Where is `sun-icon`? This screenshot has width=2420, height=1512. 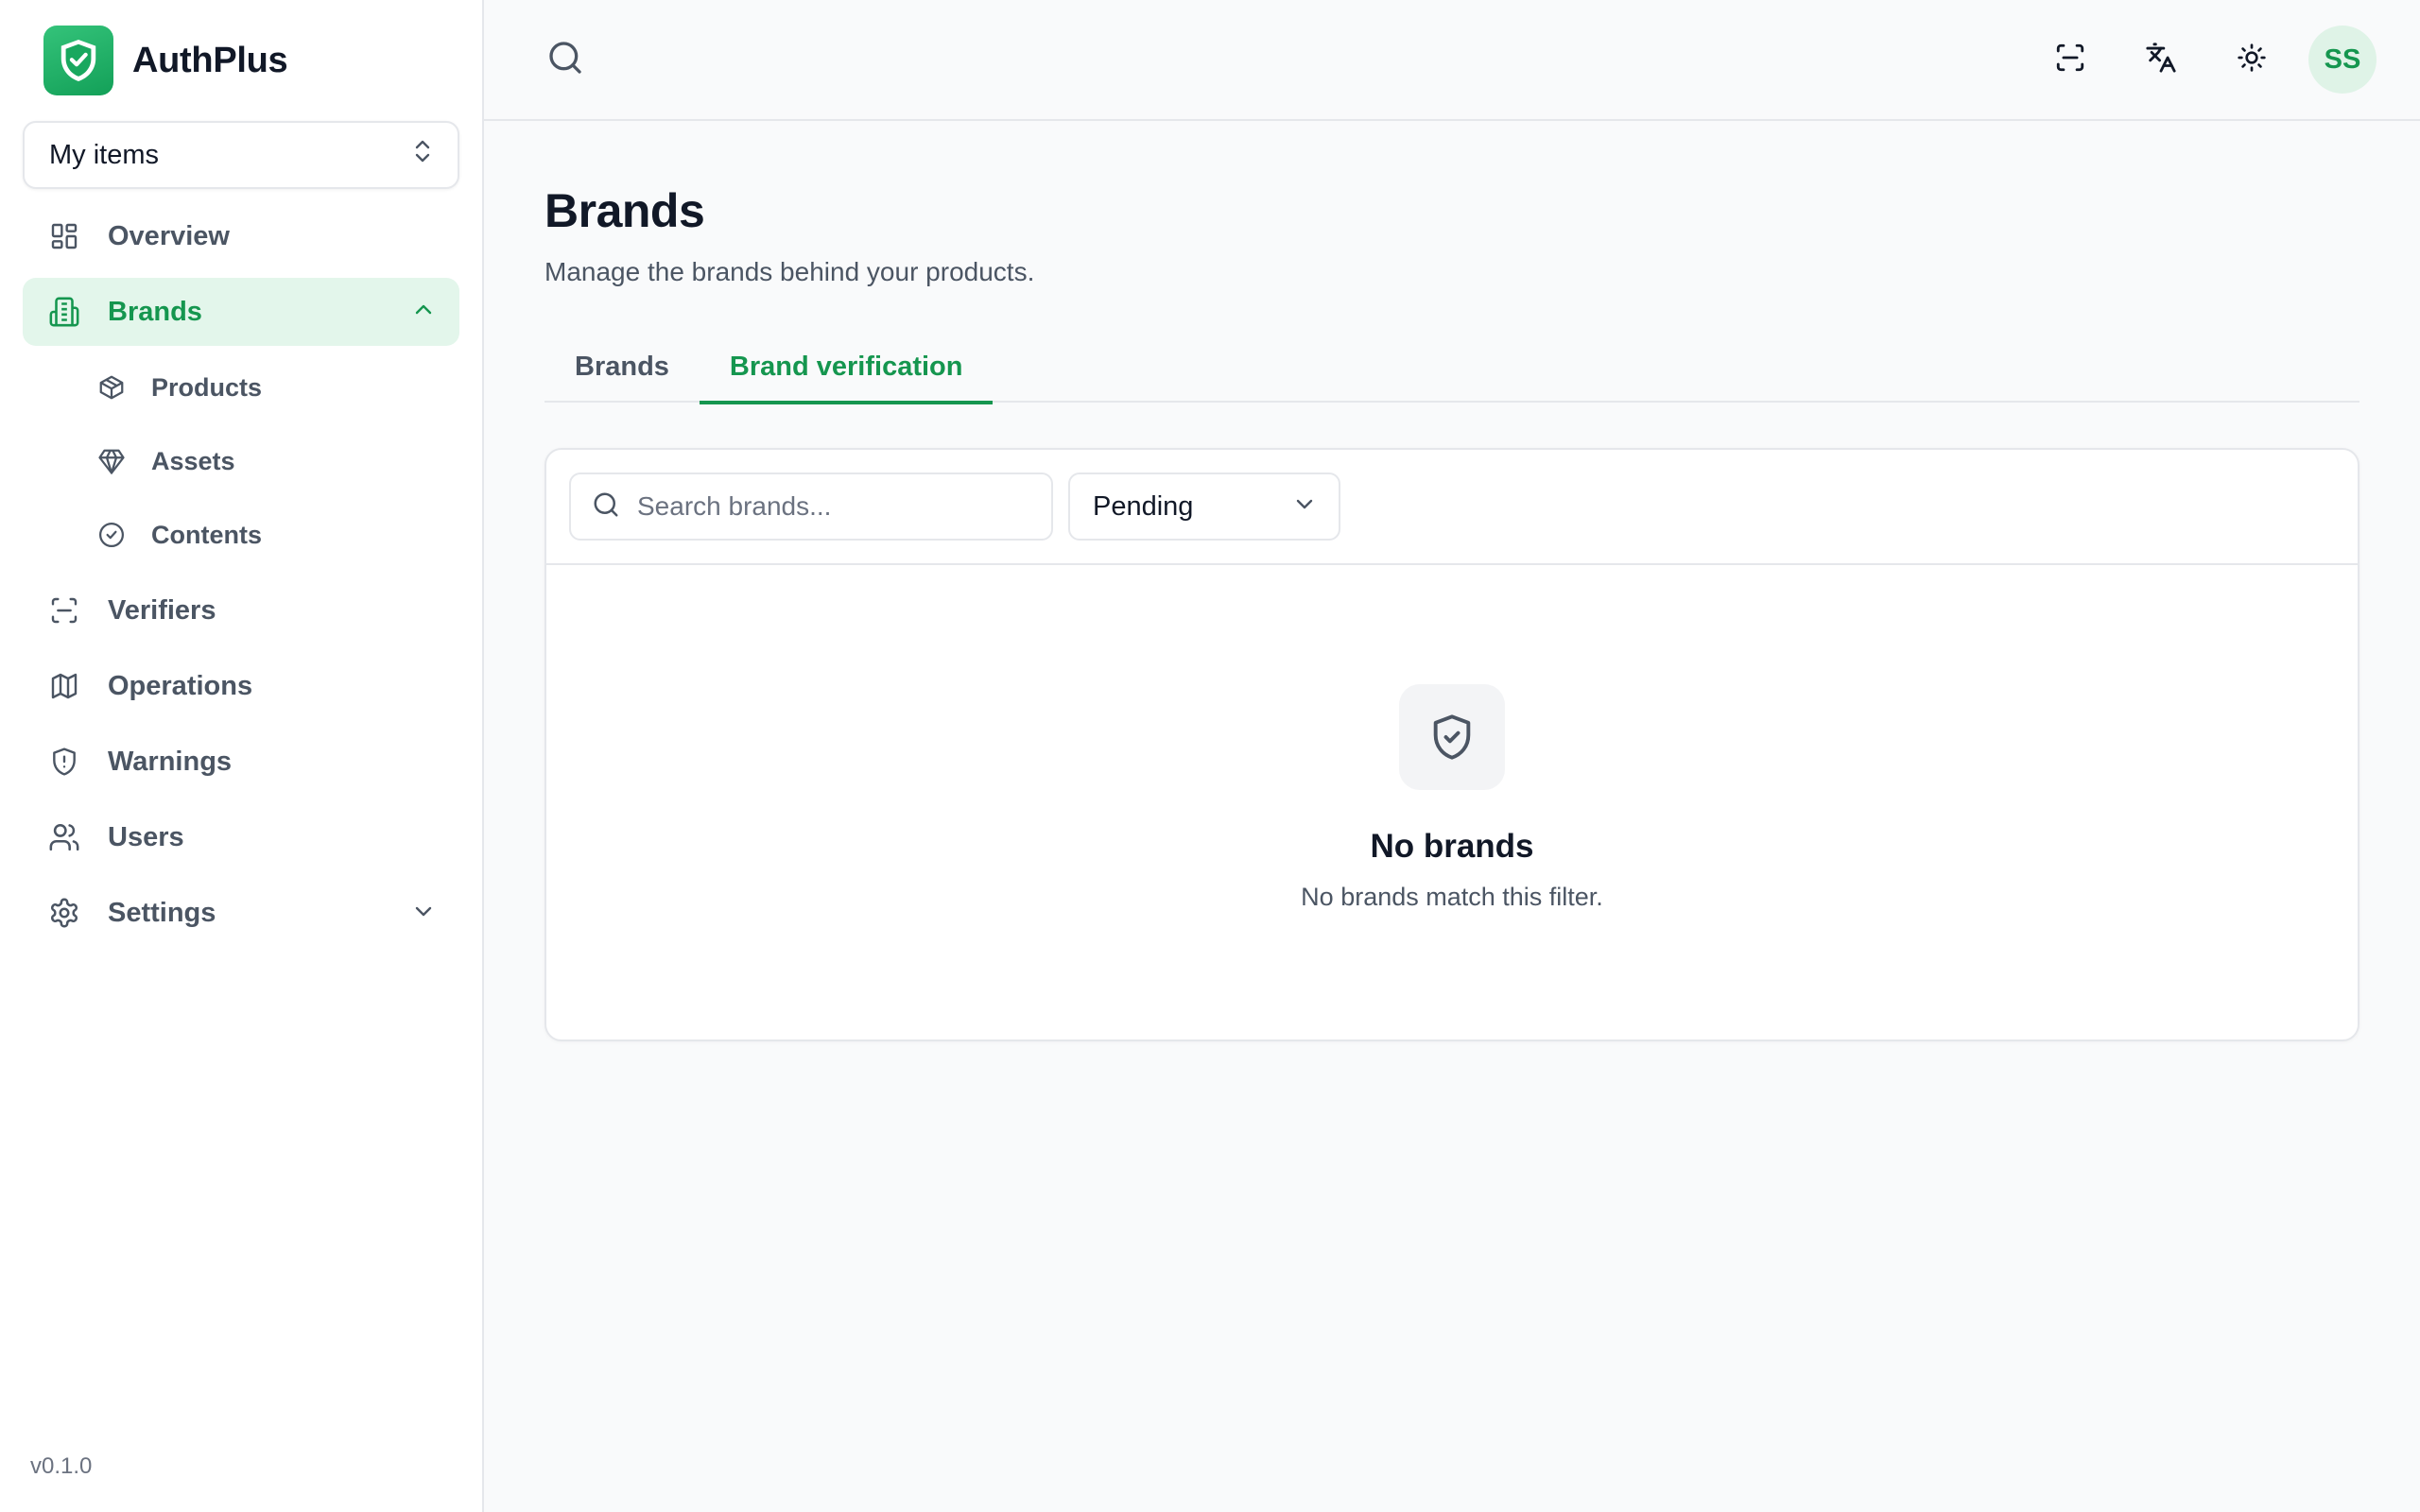
sun-icon is located at coordinates (2252, 60).